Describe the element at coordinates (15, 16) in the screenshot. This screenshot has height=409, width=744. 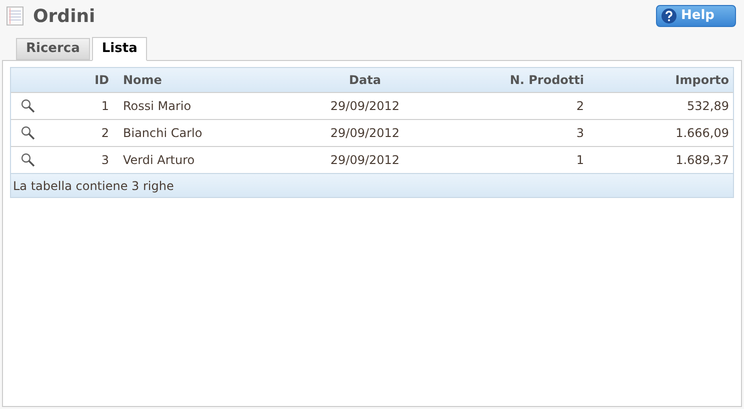
I see `document-icon` at that location.